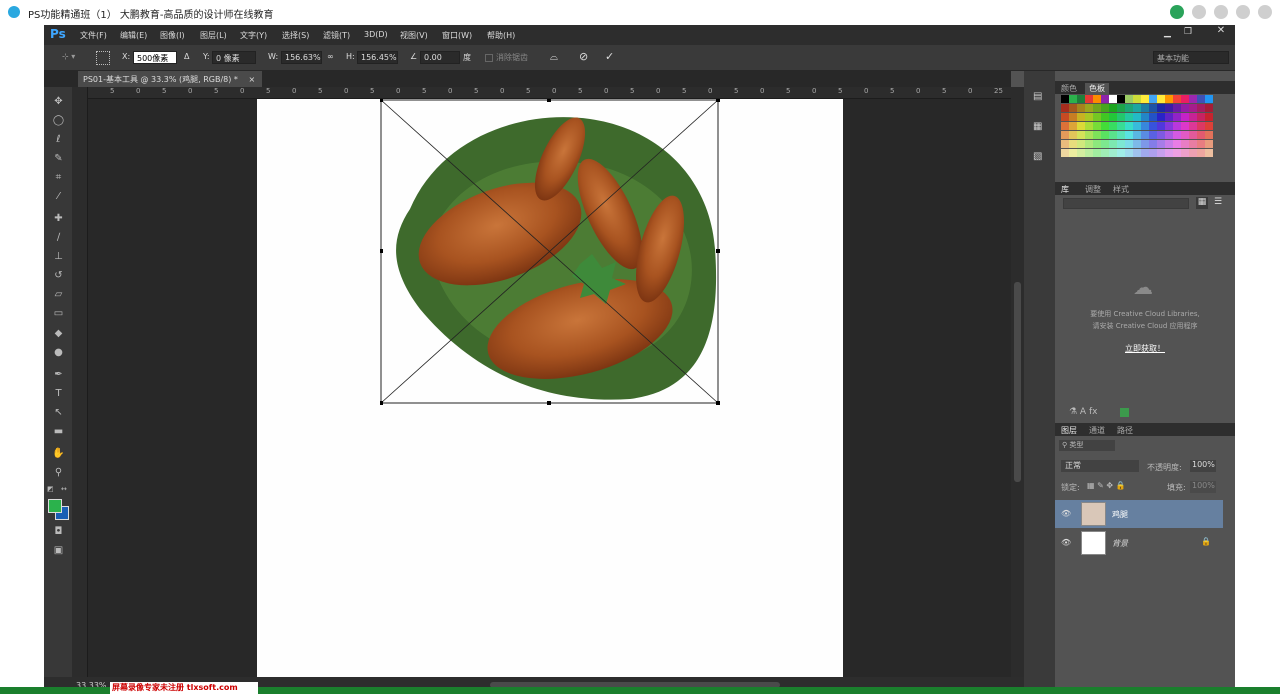 This screenshot has width=1280, height=694. Describe the element at coordinates (1097, 430) in the screenshot. I see `tab-channels: 通道` at that location.